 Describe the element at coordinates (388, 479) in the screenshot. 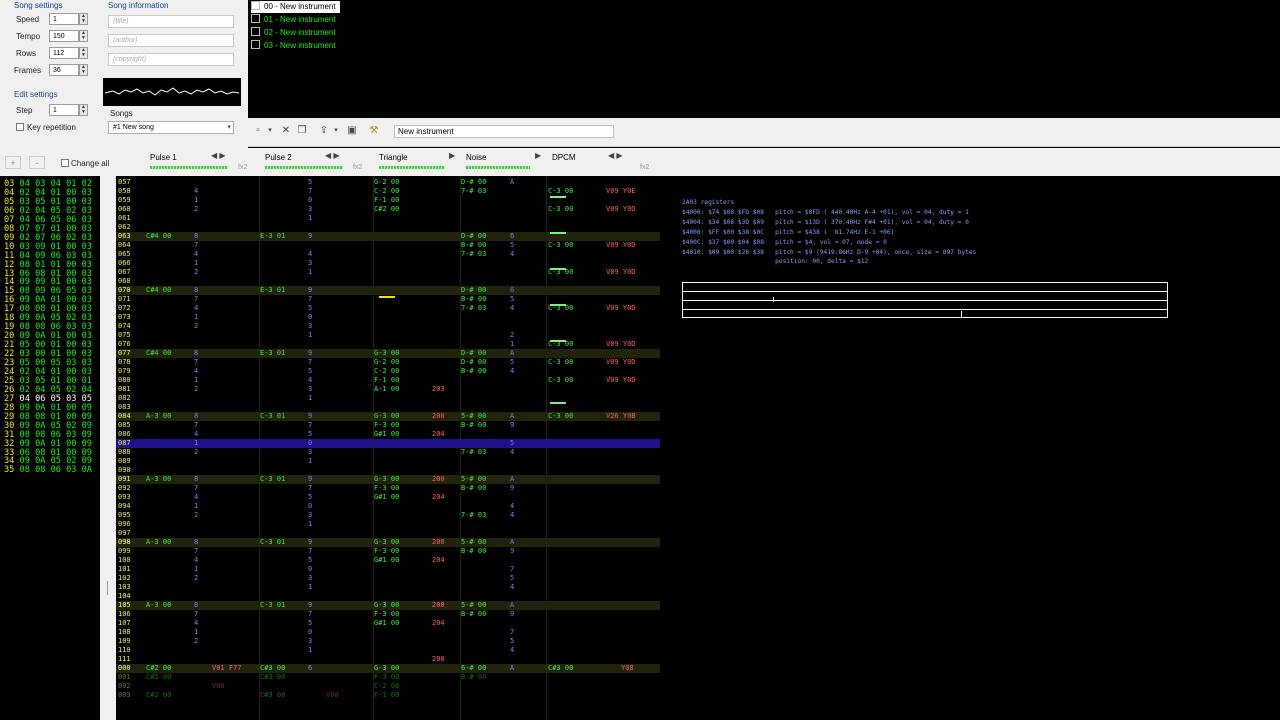

I see `pattern-row: 091 A-3 00 8 C-3 01 9 G-3 00 200 5-# 00 A` at that location.